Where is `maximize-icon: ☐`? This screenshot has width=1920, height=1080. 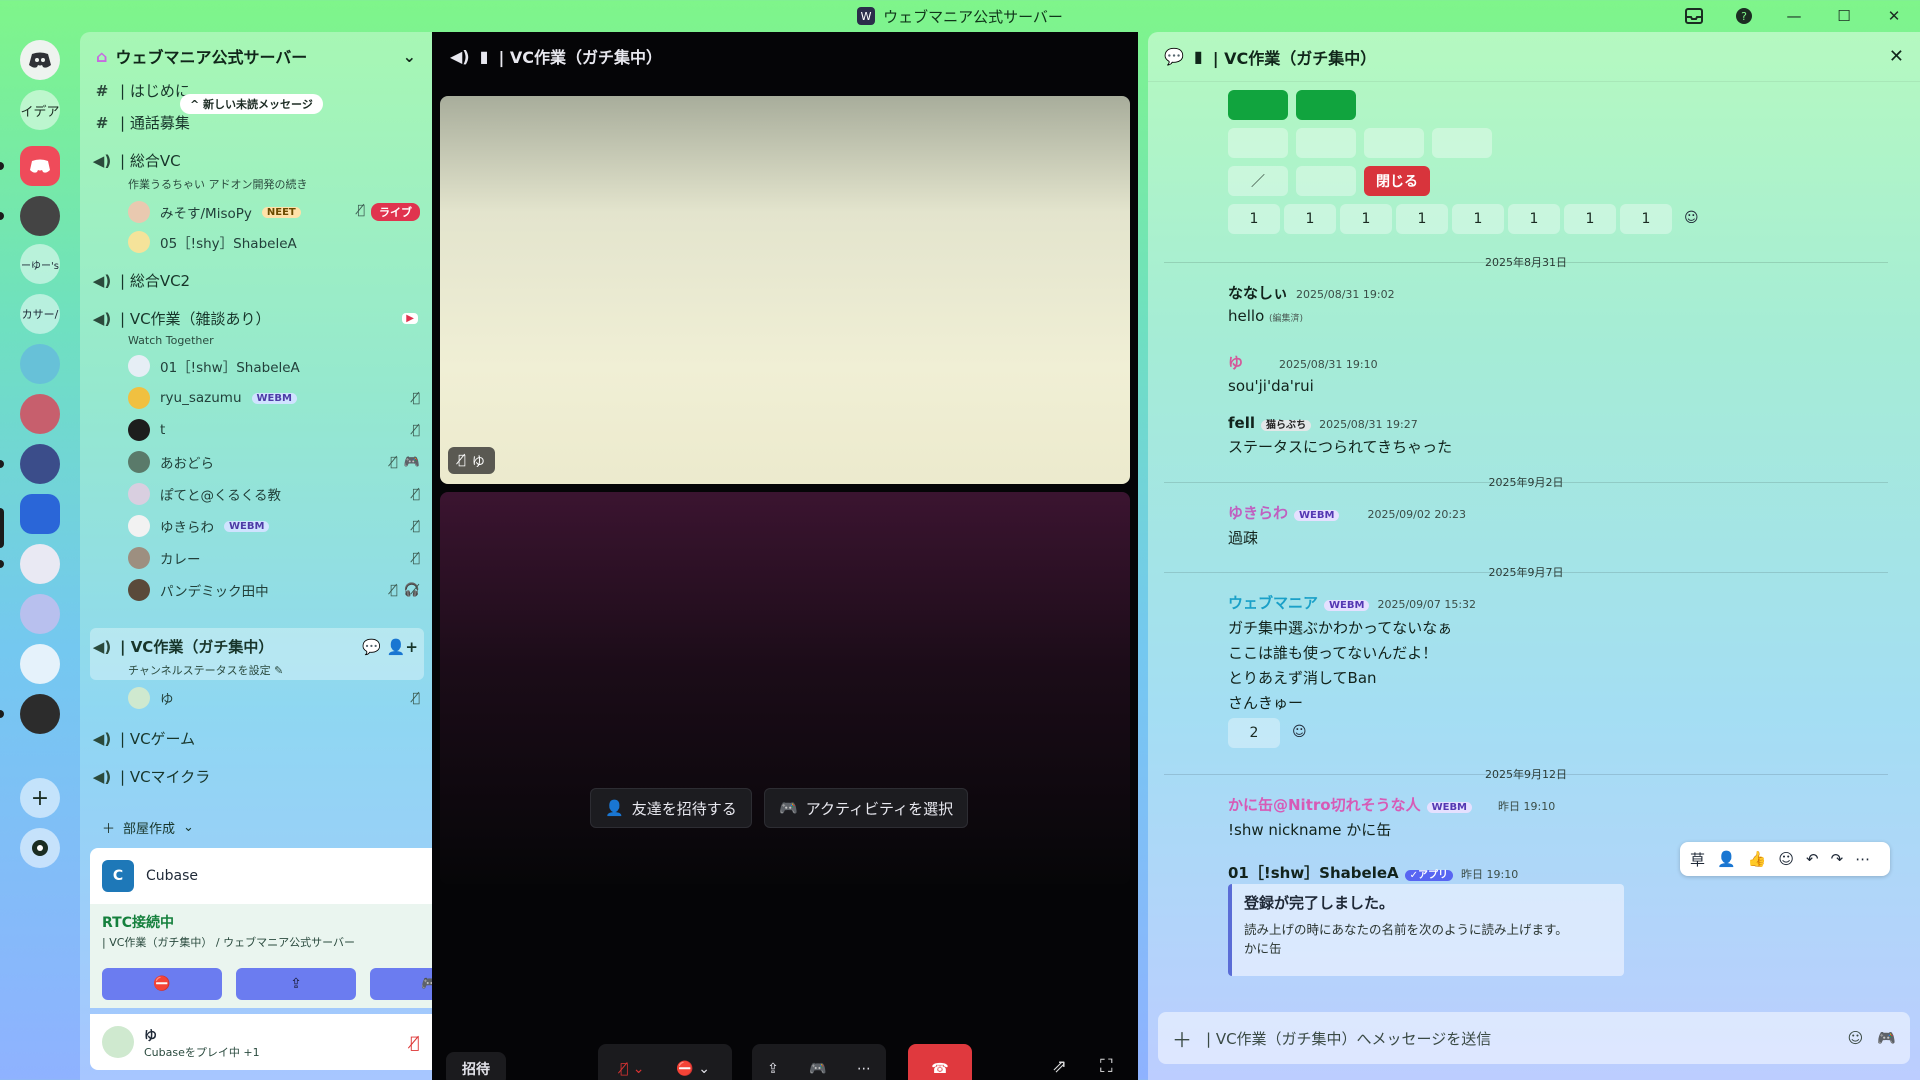
maximize-icon: ☐ is located at coordinates (1844, 16).